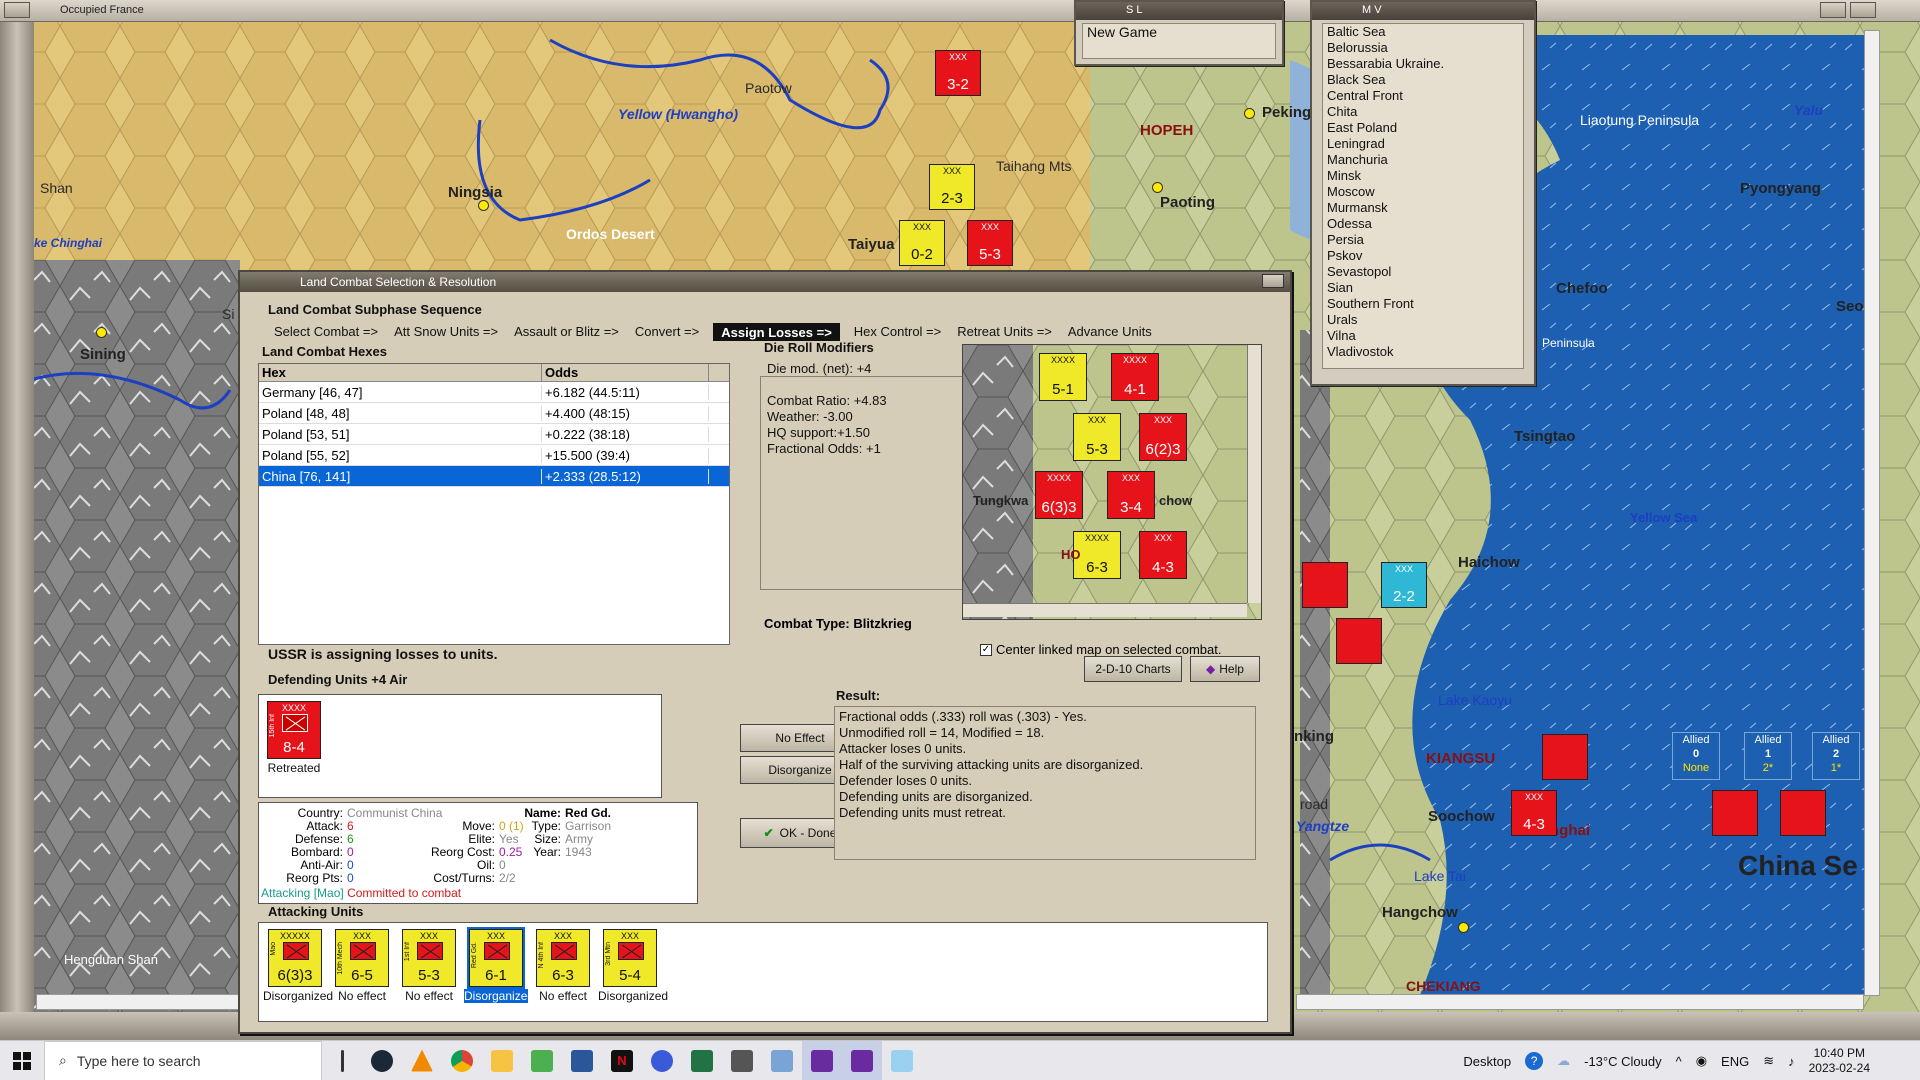  Describe the element at coordinates (1487, 1061) in the screenshot. I see `desktop-toolbar: Desktop` at that location.